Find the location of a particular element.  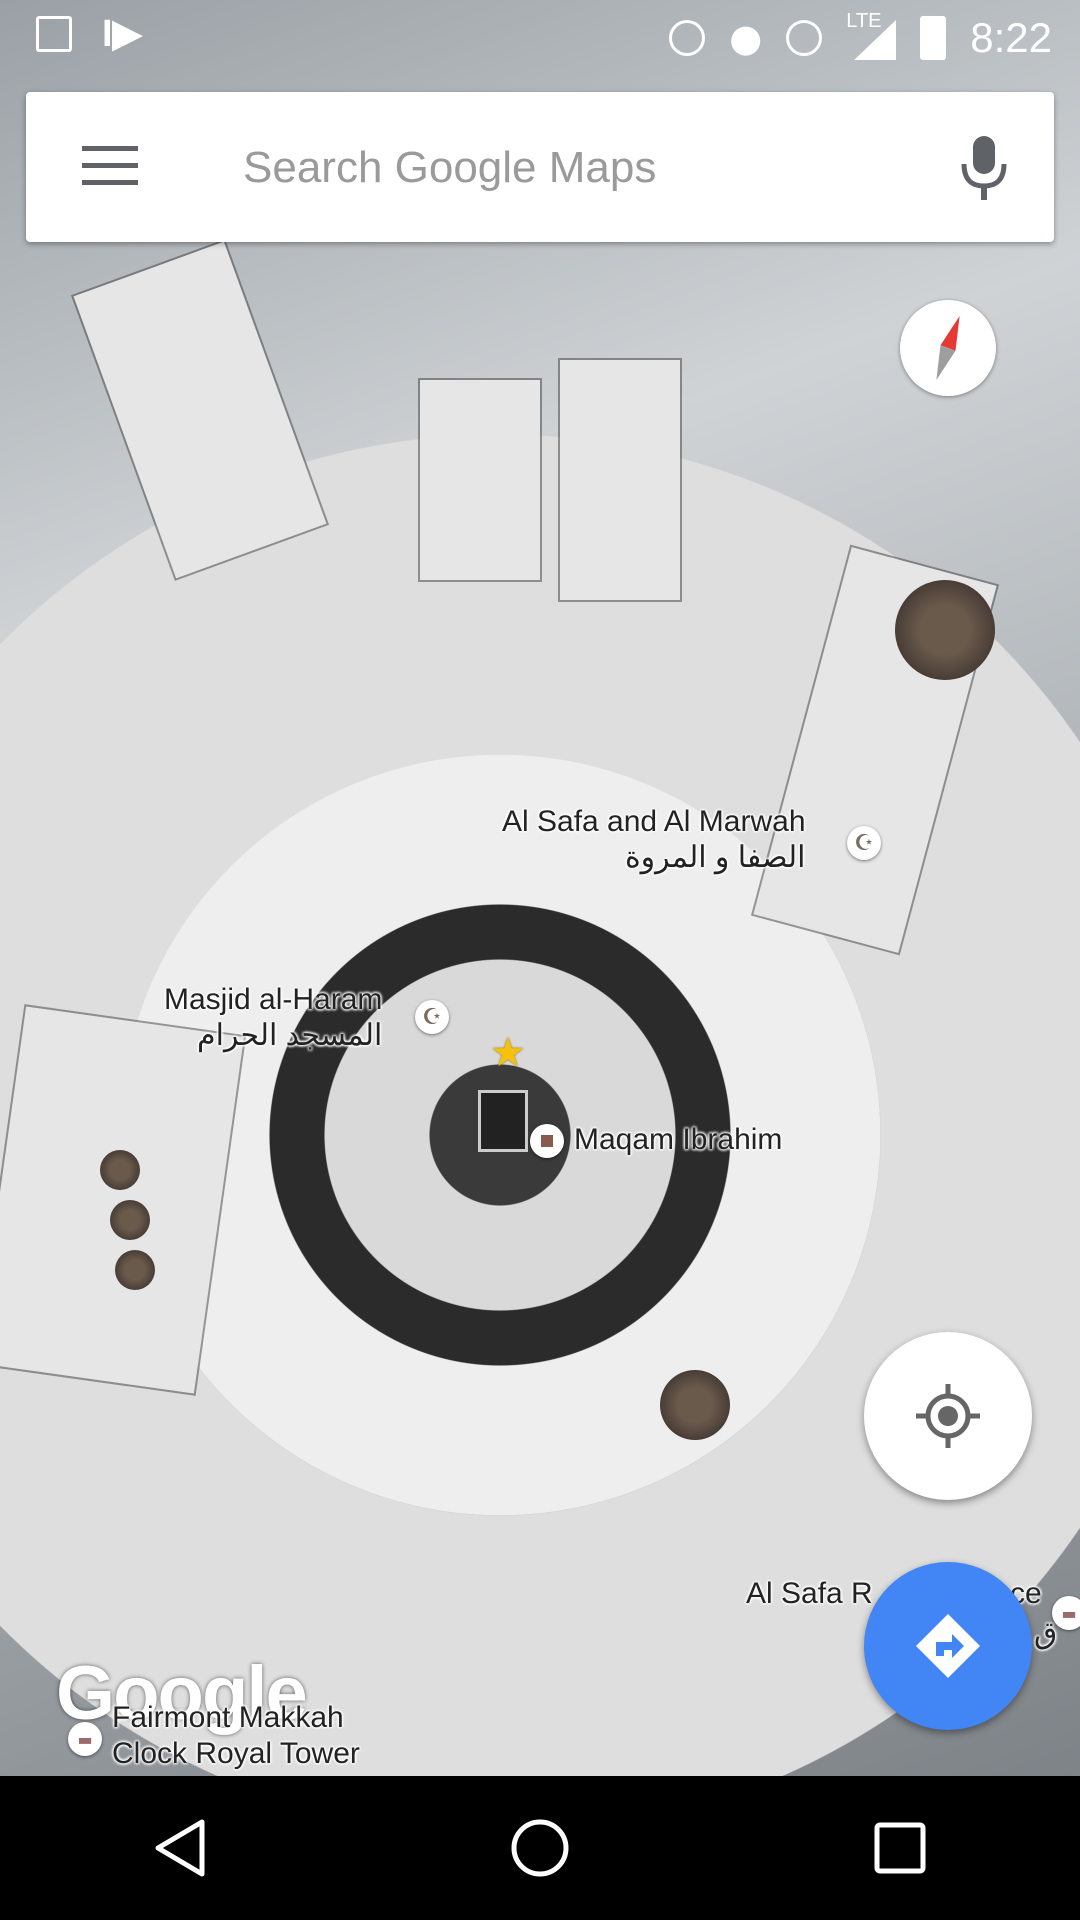

directions-icon is located at coordinates (948, 1646).